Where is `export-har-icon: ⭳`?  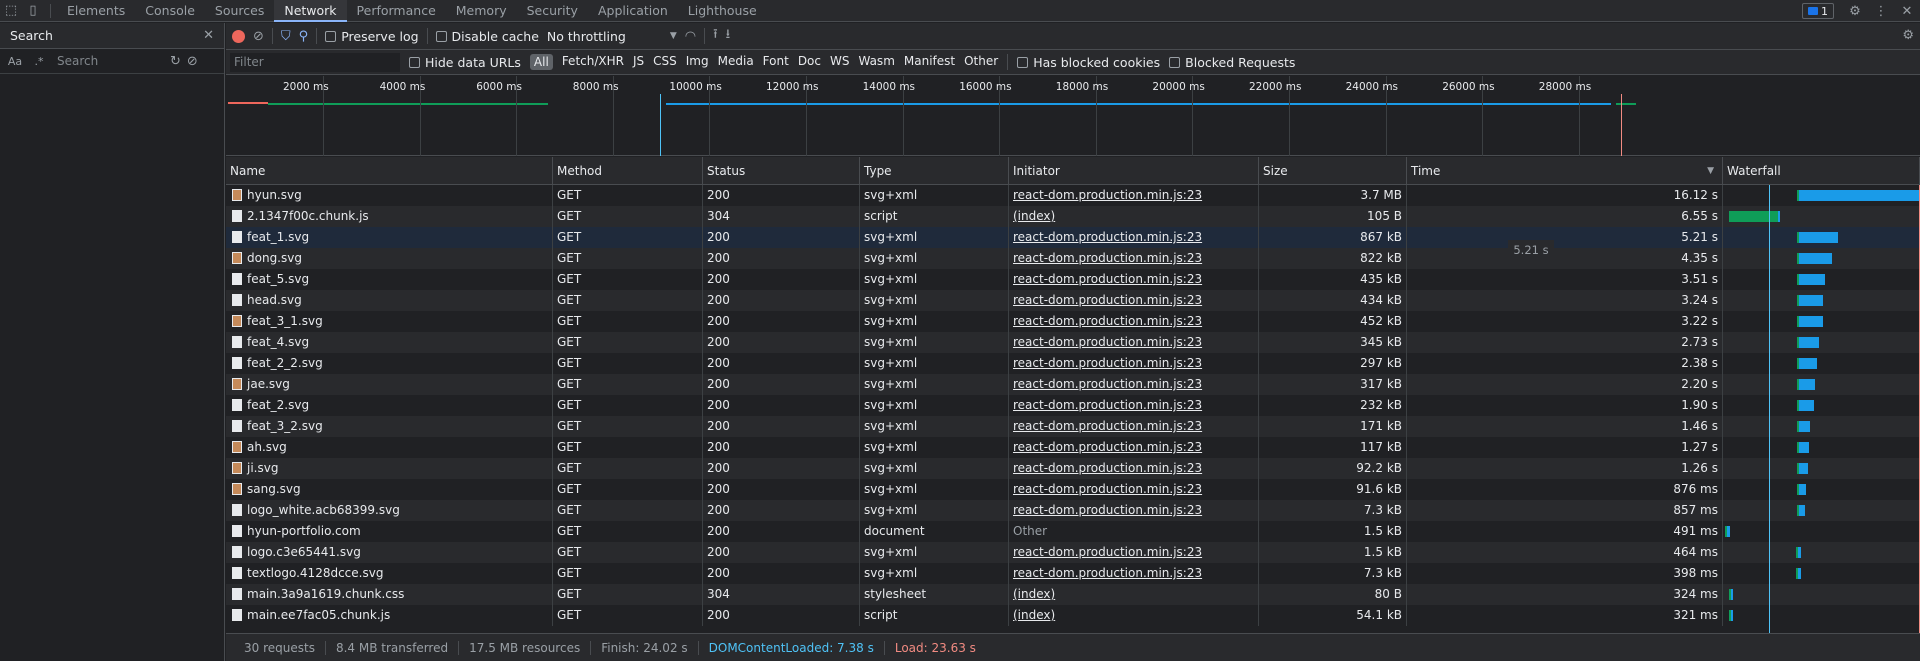 export-har-icon: ⭳ is located at coordinates (728, 36).